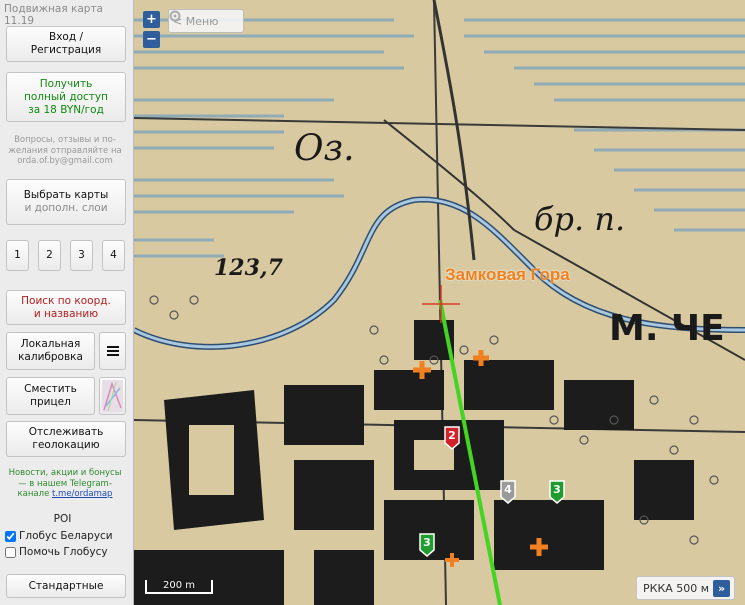 The image size is (745, 605). I want to click on menu-button: < Меню, so click(206, 21).